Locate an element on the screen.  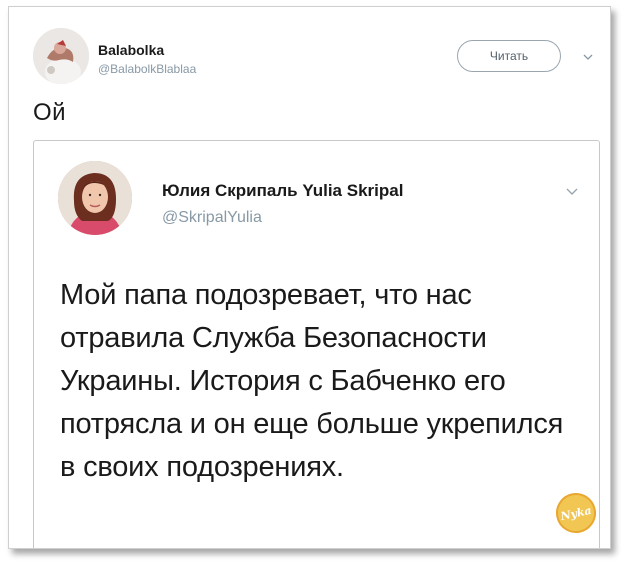
quoted-author-handle: @SkripalYulia is located at coordinates (212, 218).